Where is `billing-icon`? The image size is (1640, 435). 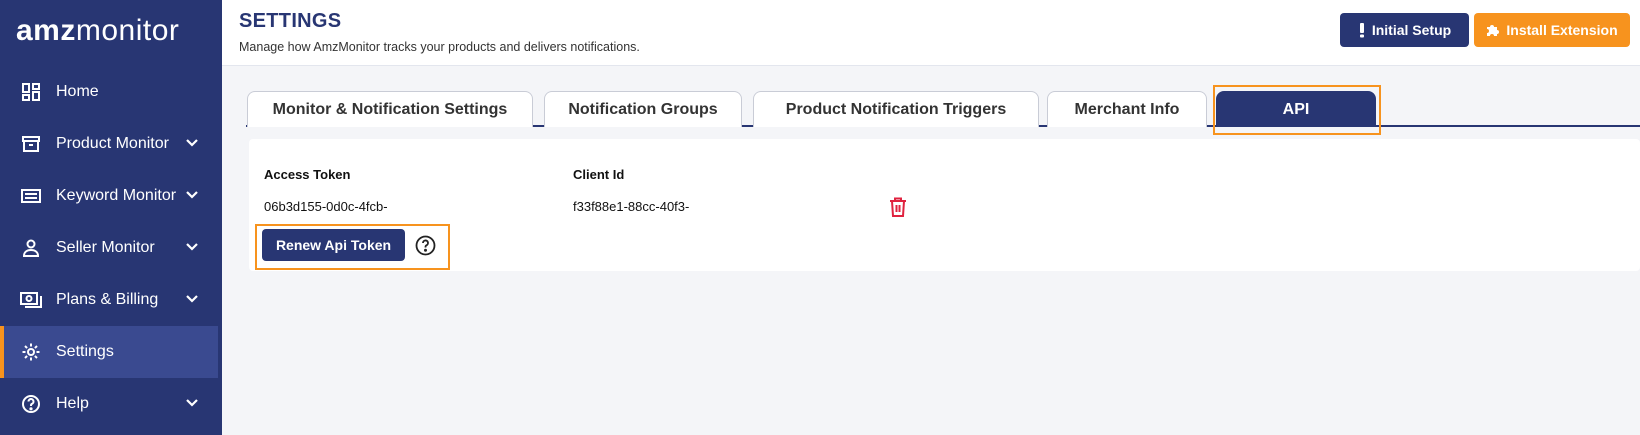
billing-icon is located at coordinates (31, 300).